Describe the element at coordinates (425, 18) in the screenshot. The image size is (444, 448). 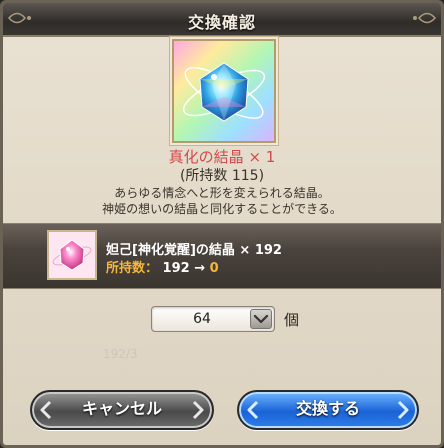
I see `ornament-icon` at that location.